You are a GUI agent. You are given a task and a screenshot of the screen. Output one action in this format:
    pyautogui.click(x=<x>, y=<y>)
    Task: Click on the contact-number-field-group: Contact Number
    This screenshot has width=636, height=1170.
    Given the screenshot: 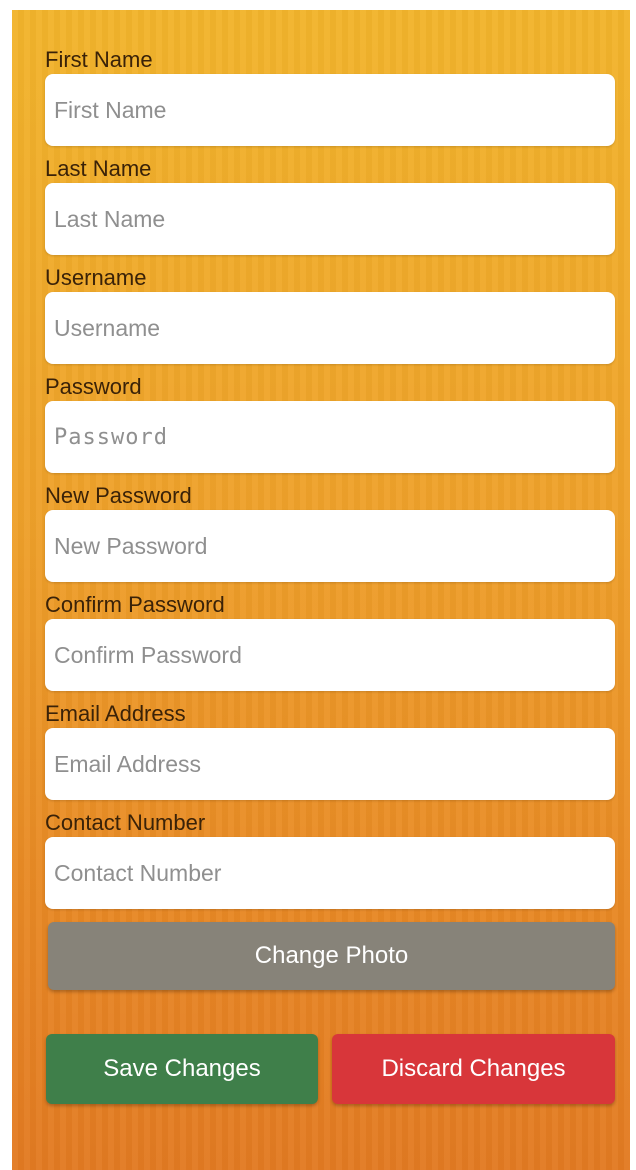 What is the action you would take?
    pyautogui.click(x=330, y=863)
    